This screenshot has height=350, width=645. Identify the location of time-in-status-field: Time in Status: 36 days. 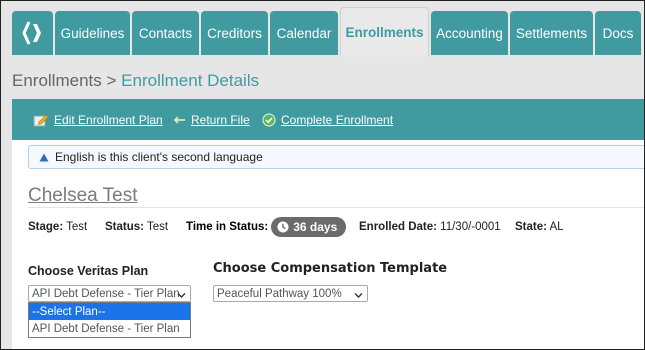
(266, 227).